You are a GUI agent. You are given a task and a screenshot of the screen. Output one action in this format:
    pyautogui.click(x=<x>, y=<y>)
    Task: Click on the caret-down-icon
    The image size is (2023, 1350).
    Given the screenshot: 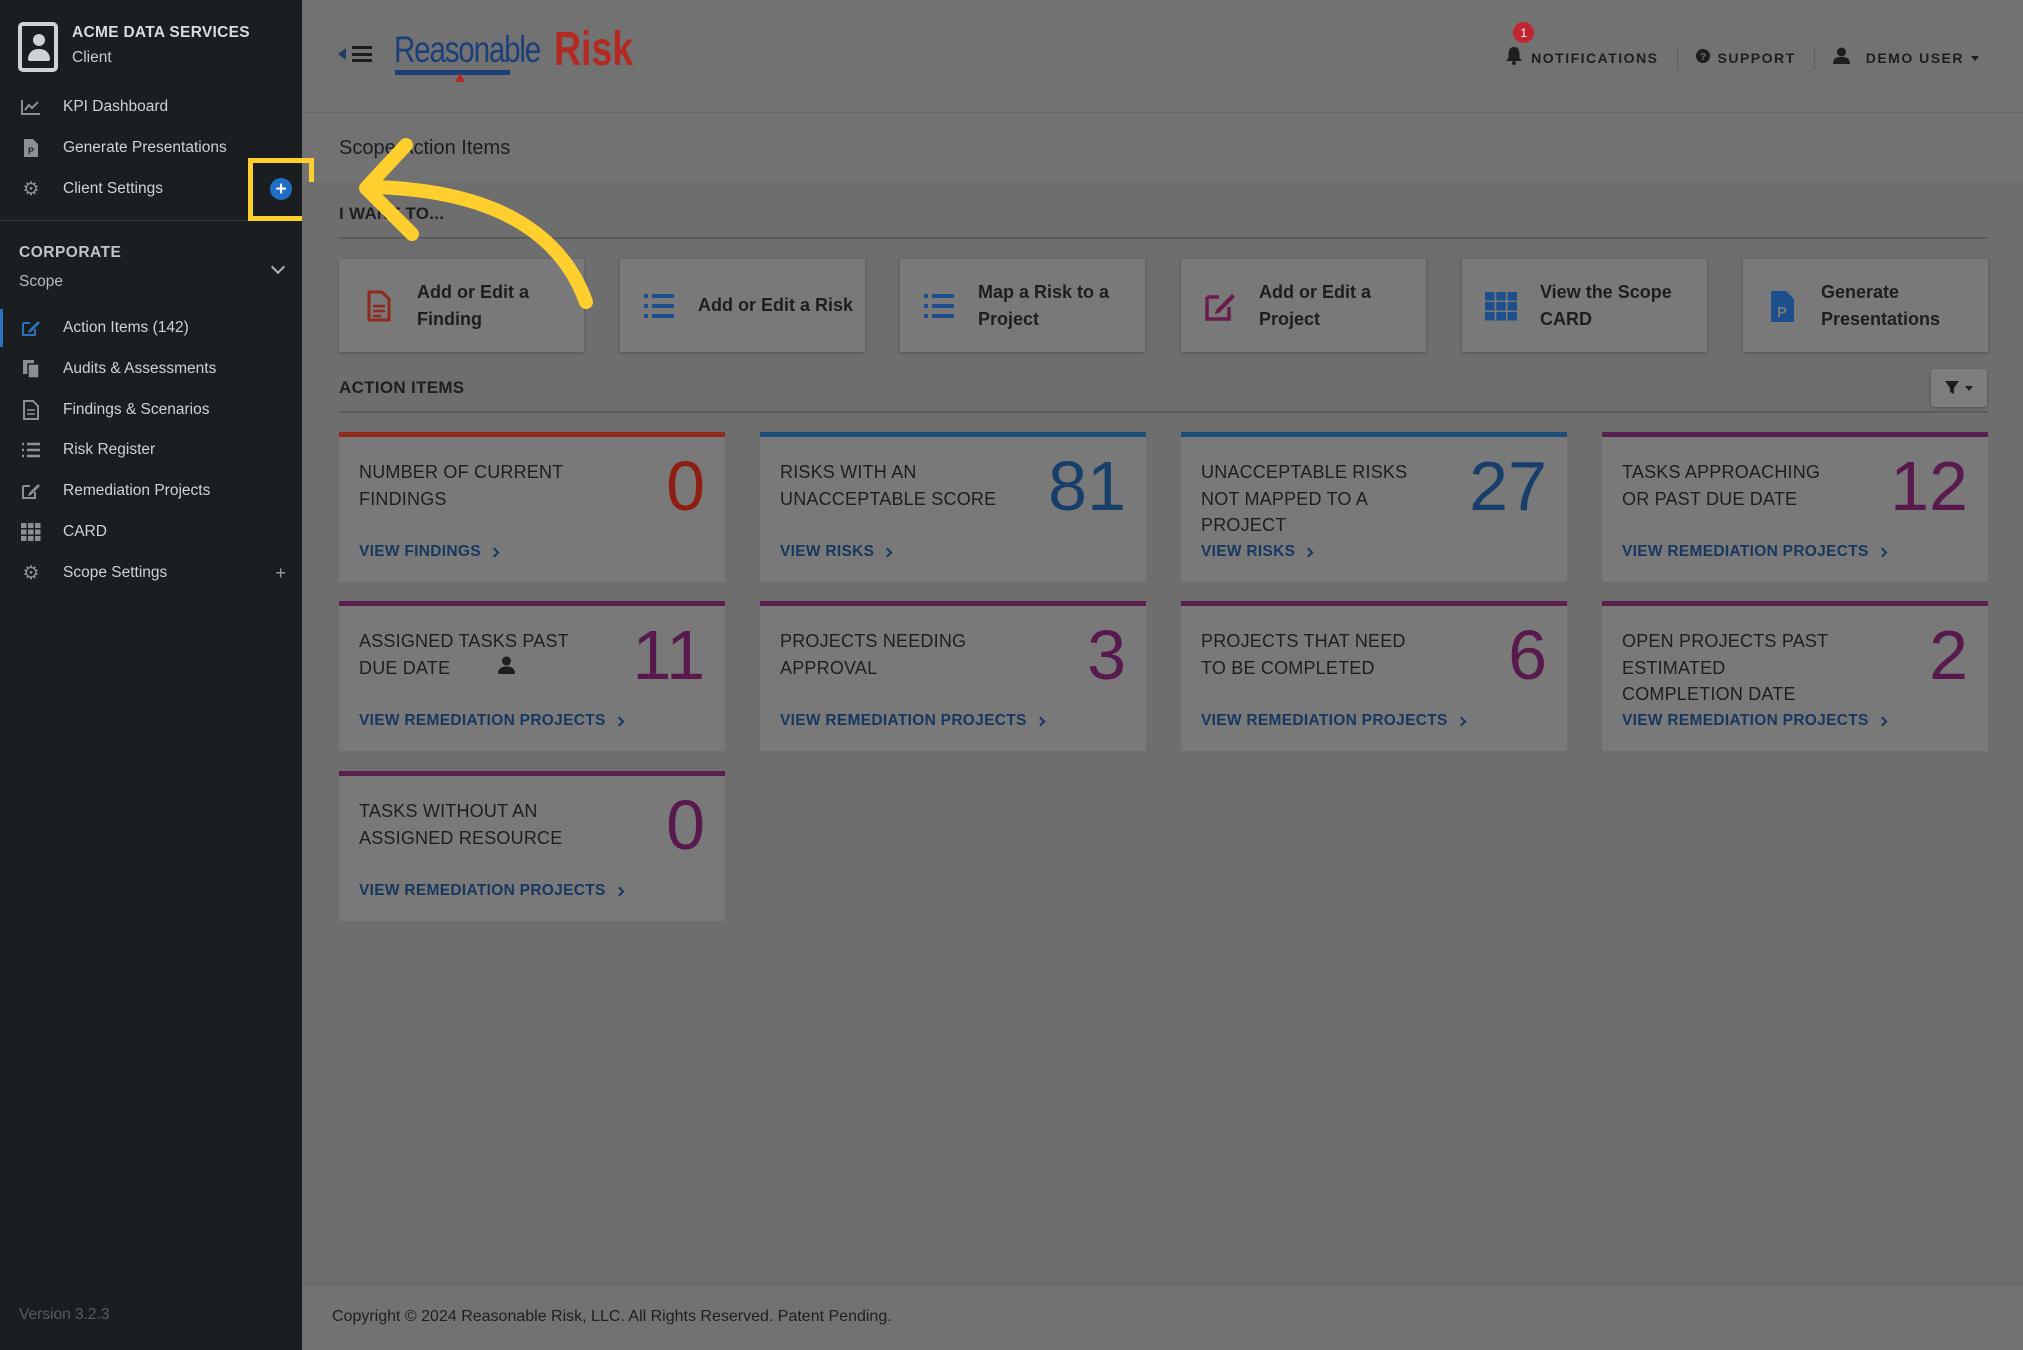 What is the action you would take?
    pyautogui.click(x=1975, y=58)
    